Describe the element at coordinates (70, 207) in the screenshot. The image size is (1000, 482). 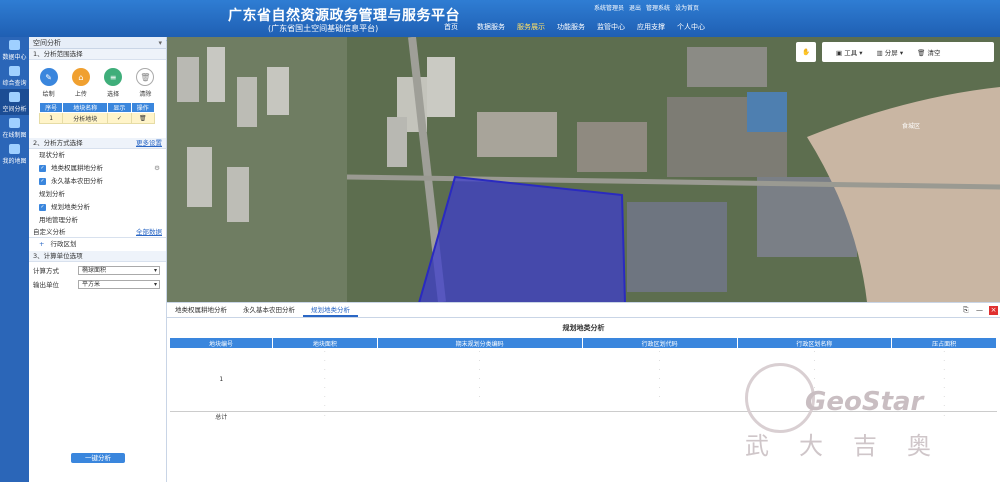
I see `option-label: 规划地类分析` at that location.